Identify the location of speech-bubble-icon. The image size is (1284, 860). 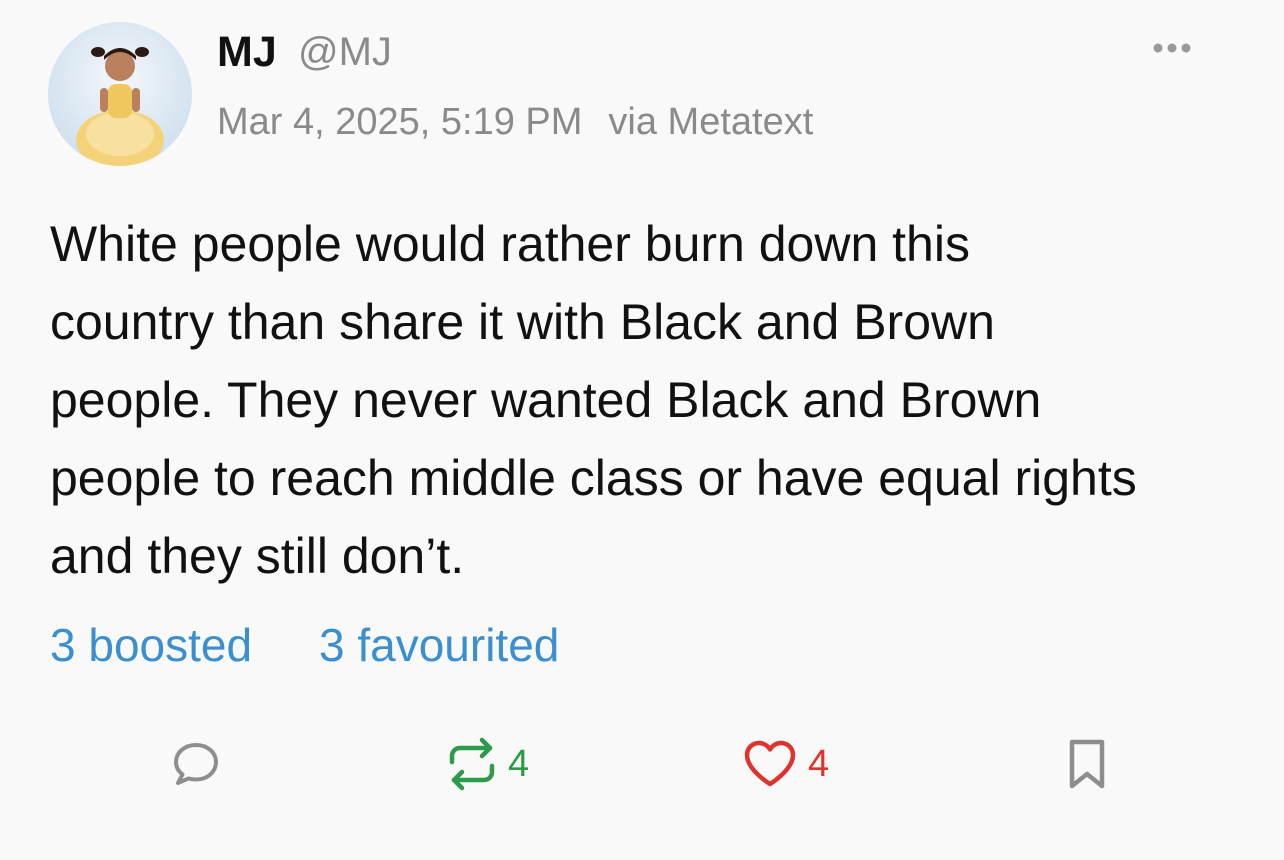
(196, 764).